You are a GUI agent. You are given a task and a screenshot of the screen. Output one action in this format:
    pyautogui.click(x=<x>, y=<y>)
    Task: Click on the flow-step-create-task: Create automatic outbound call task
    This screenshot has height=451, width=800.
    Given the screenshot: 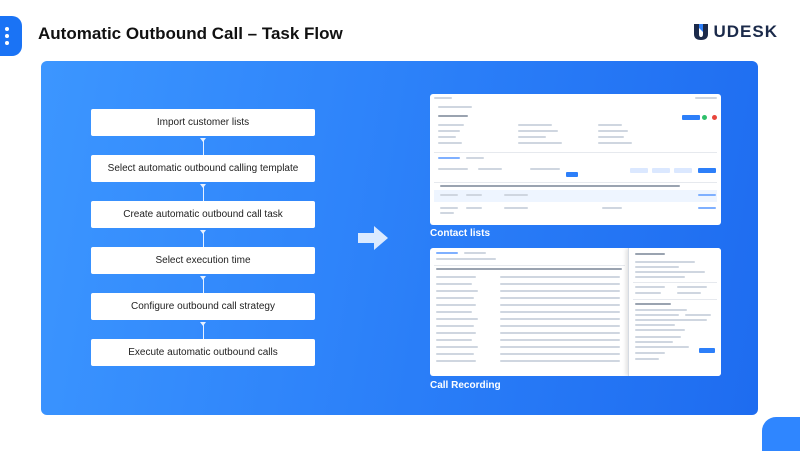 What is the action you would take?
    pyautogui.click(x=203, y=224)
    